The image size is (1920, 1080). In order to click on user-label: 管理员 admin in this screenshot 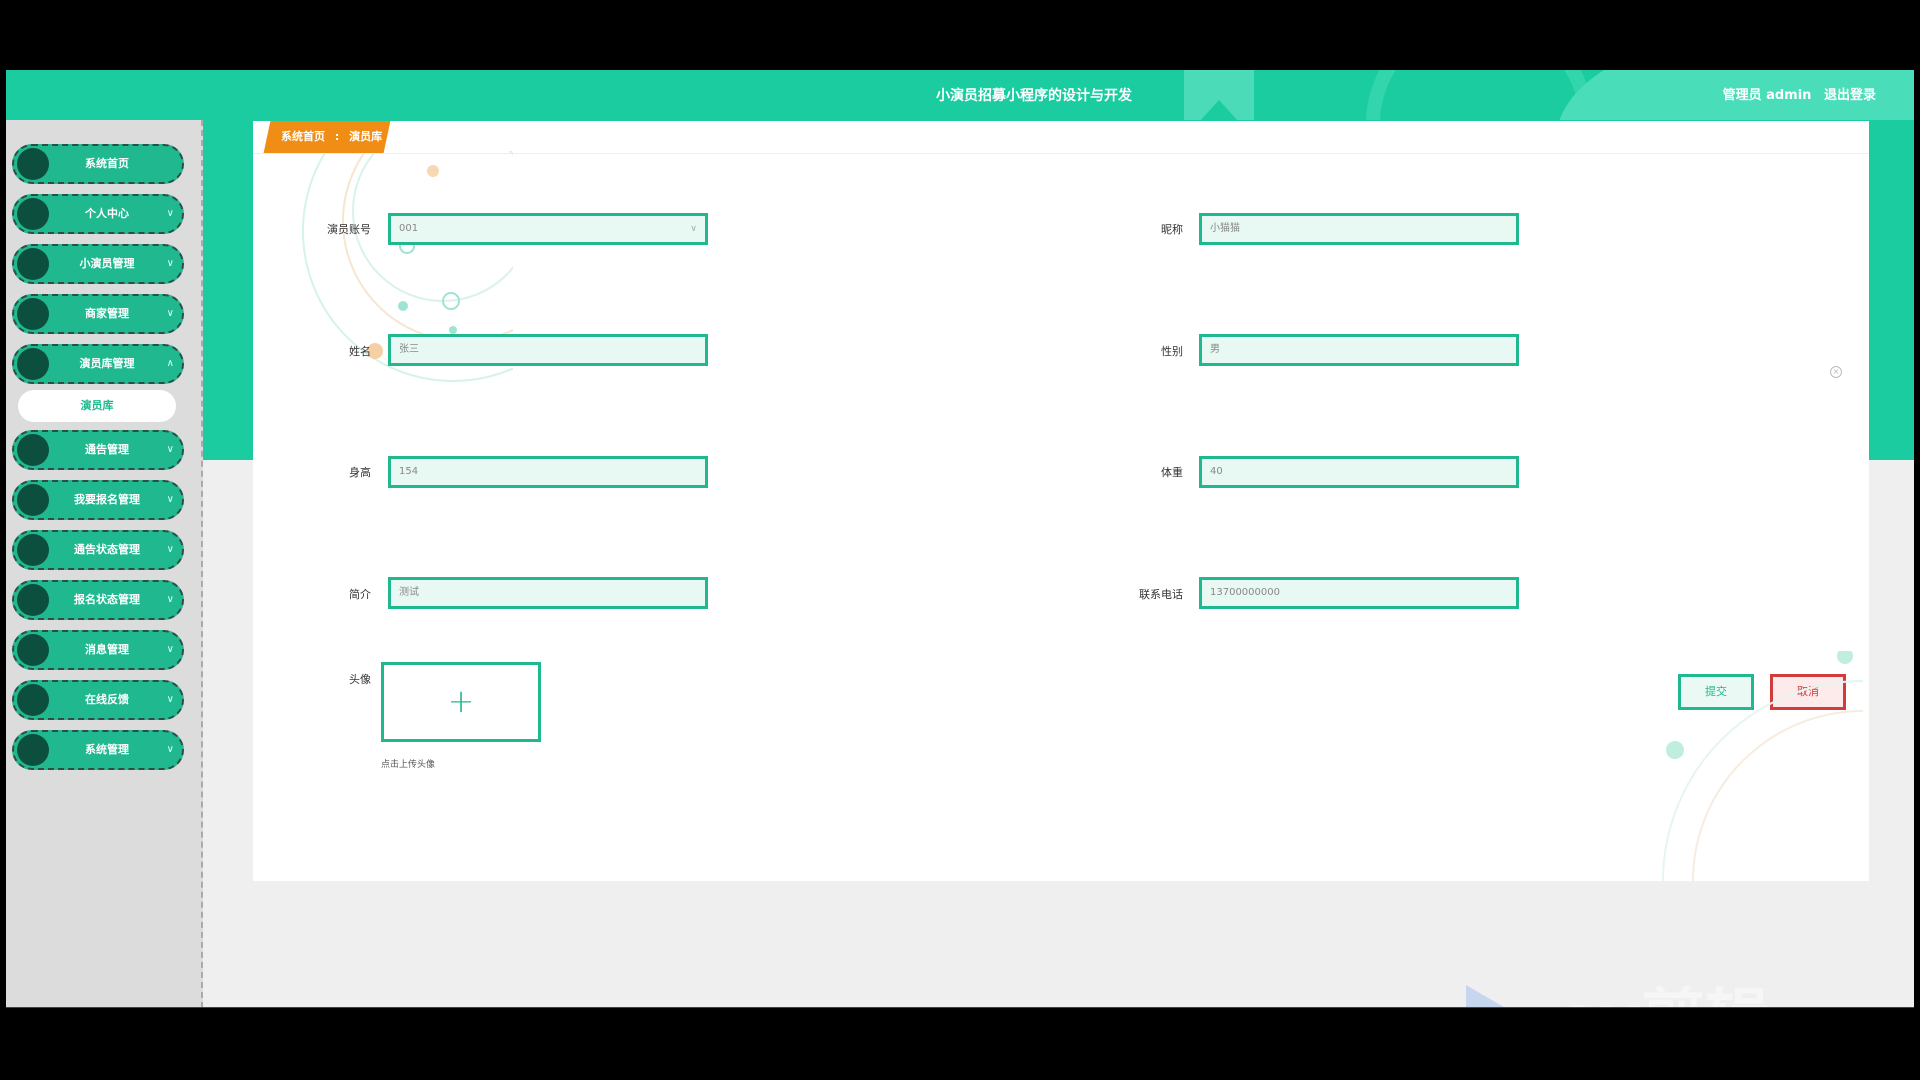, I will do `click(1767, 95)`.